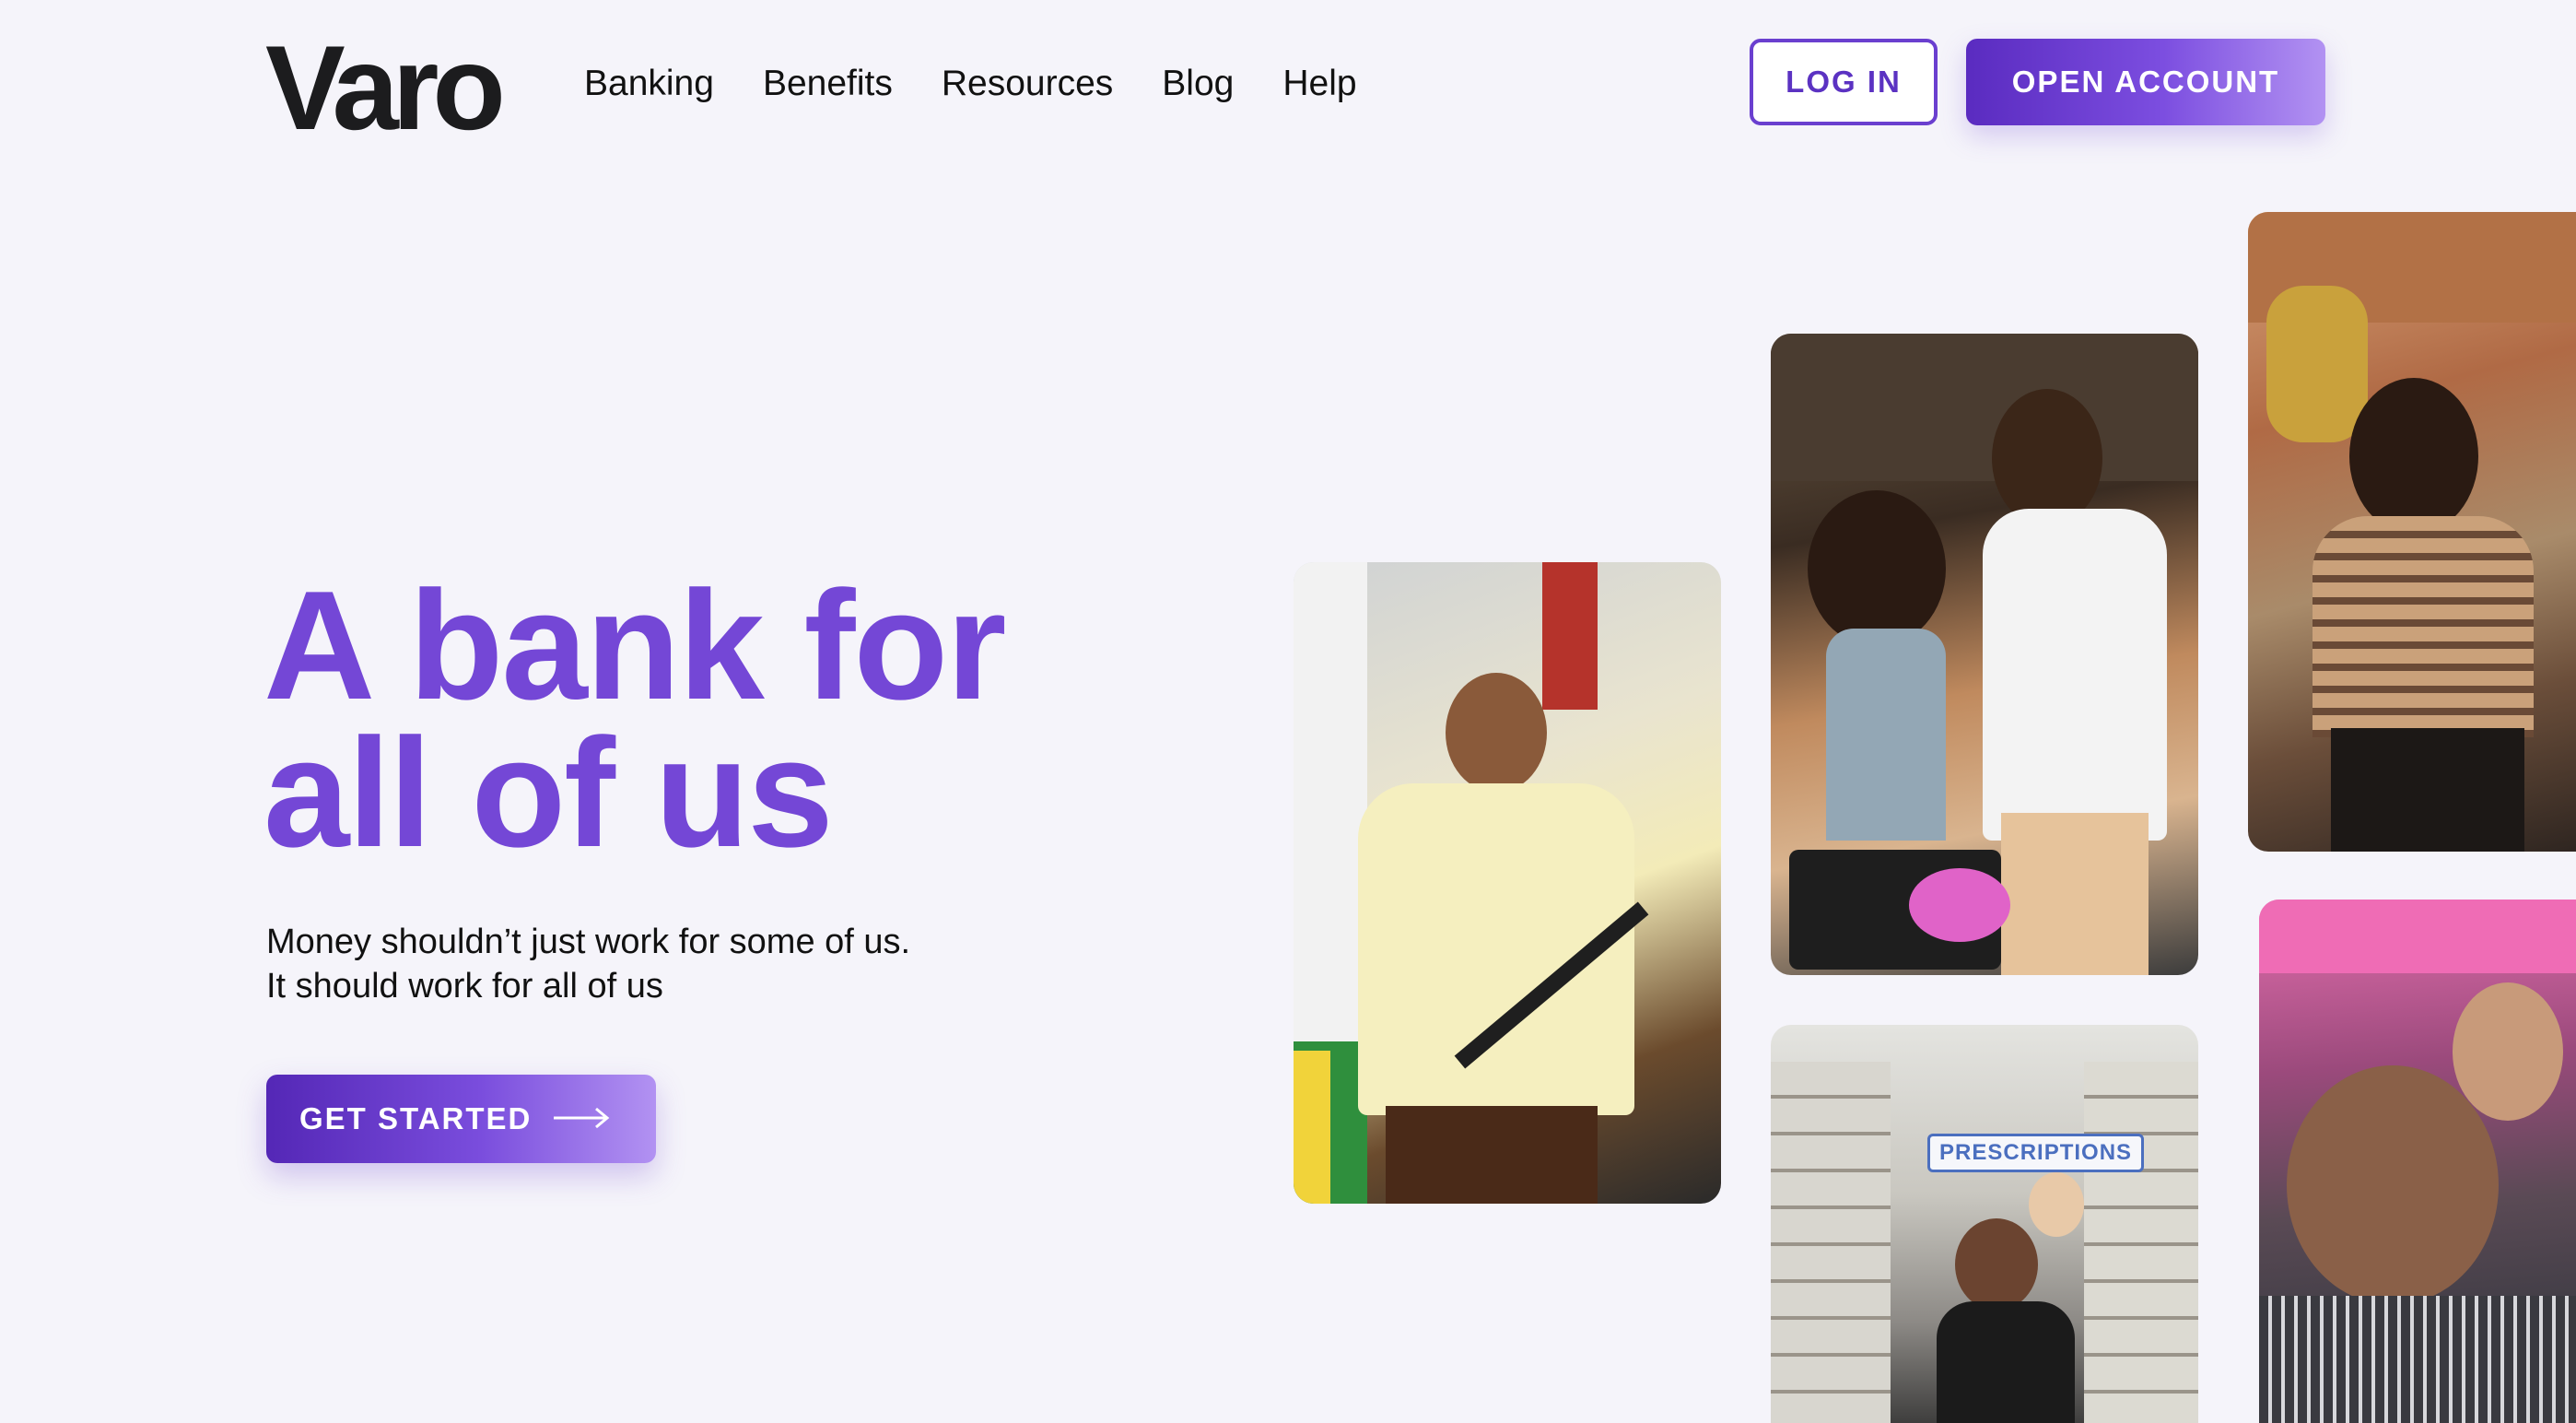 This screenshot has width=2576, height=1423. What do you see at coordinates (1507, 883) in the screenshot?
I see `photo-gas-station` at bounding box center [1507, 883].